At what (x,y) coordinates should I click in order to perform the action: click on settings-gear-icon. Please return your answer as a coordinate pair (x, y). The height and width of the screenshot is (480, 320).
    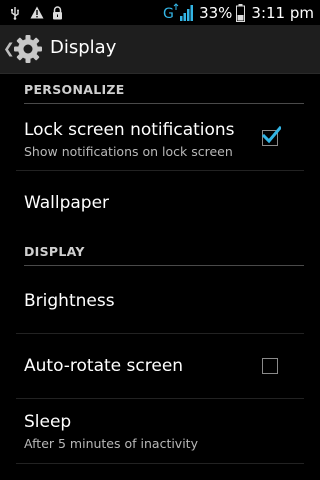
    Looking at the image, I should click on (28, 49).